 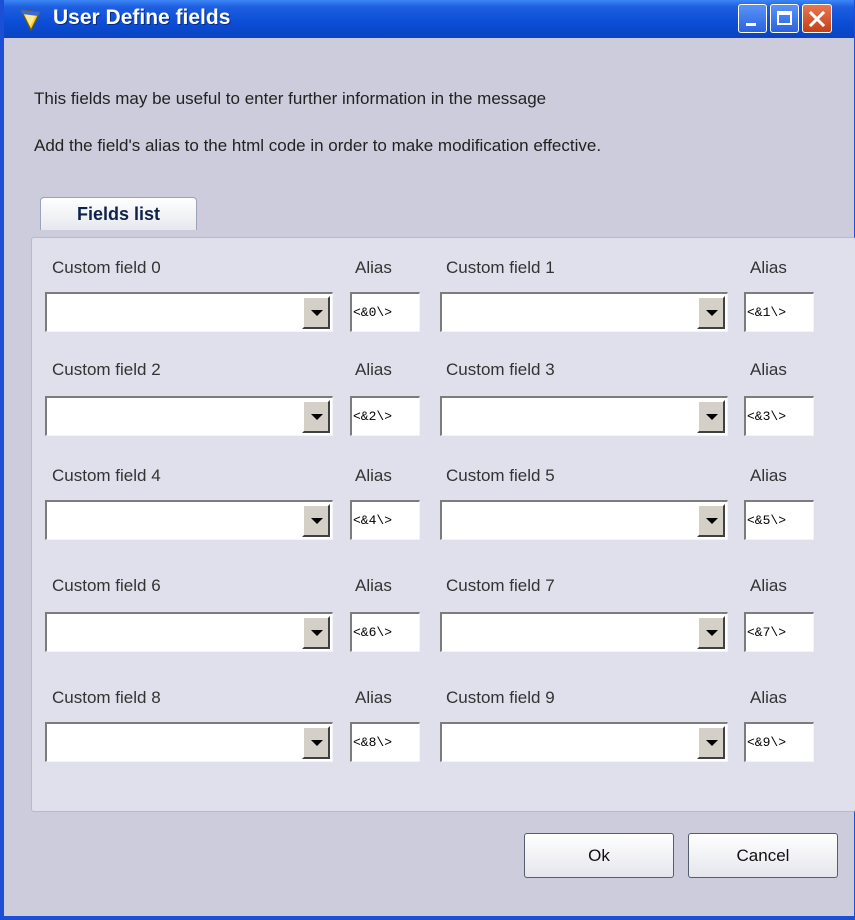 What do you see at coordinates (752, 18) in the screenshot?
I see `minimize-button` at bounding box center [752, 18].